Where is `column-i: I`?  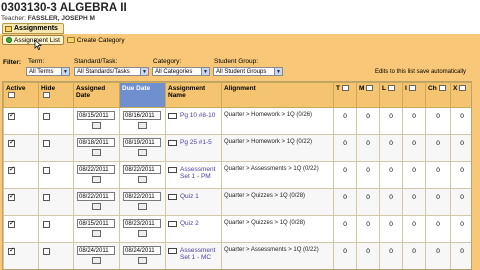 column-i: I is located at coordinates (414, 95).